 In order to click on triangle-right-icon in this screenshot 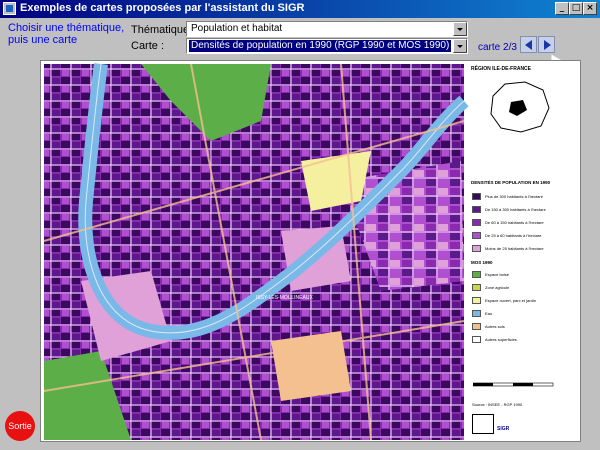, I will do `click(547, 45)`.